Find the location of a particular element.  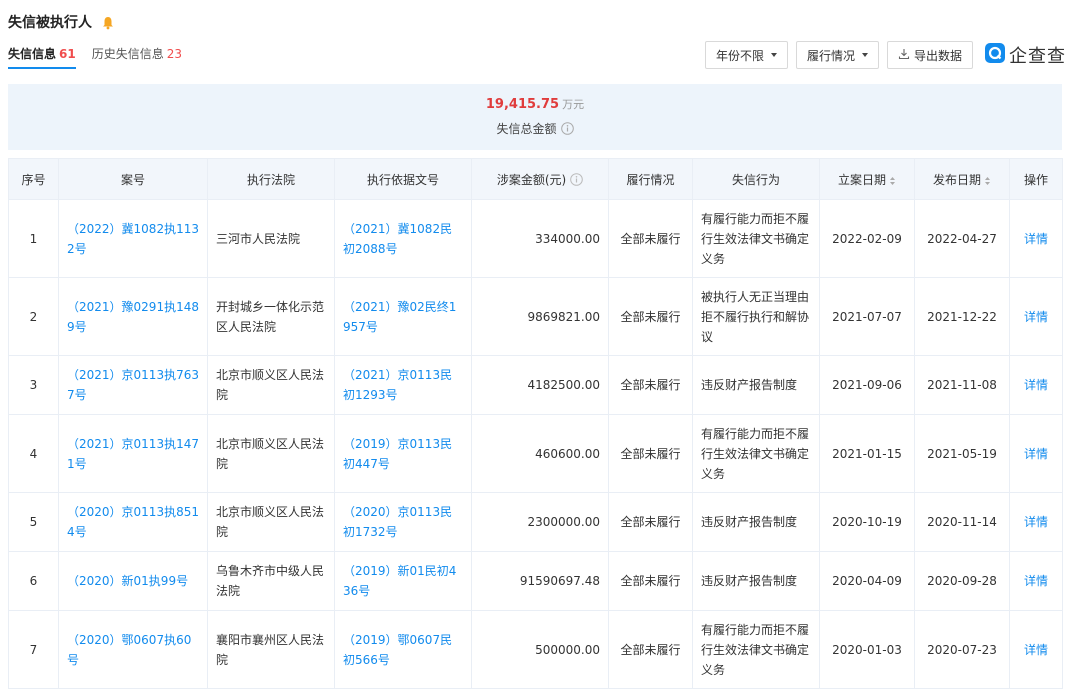

cell-case-no: （2021）豫0291执1489号 is located at coordinates (133, 317).